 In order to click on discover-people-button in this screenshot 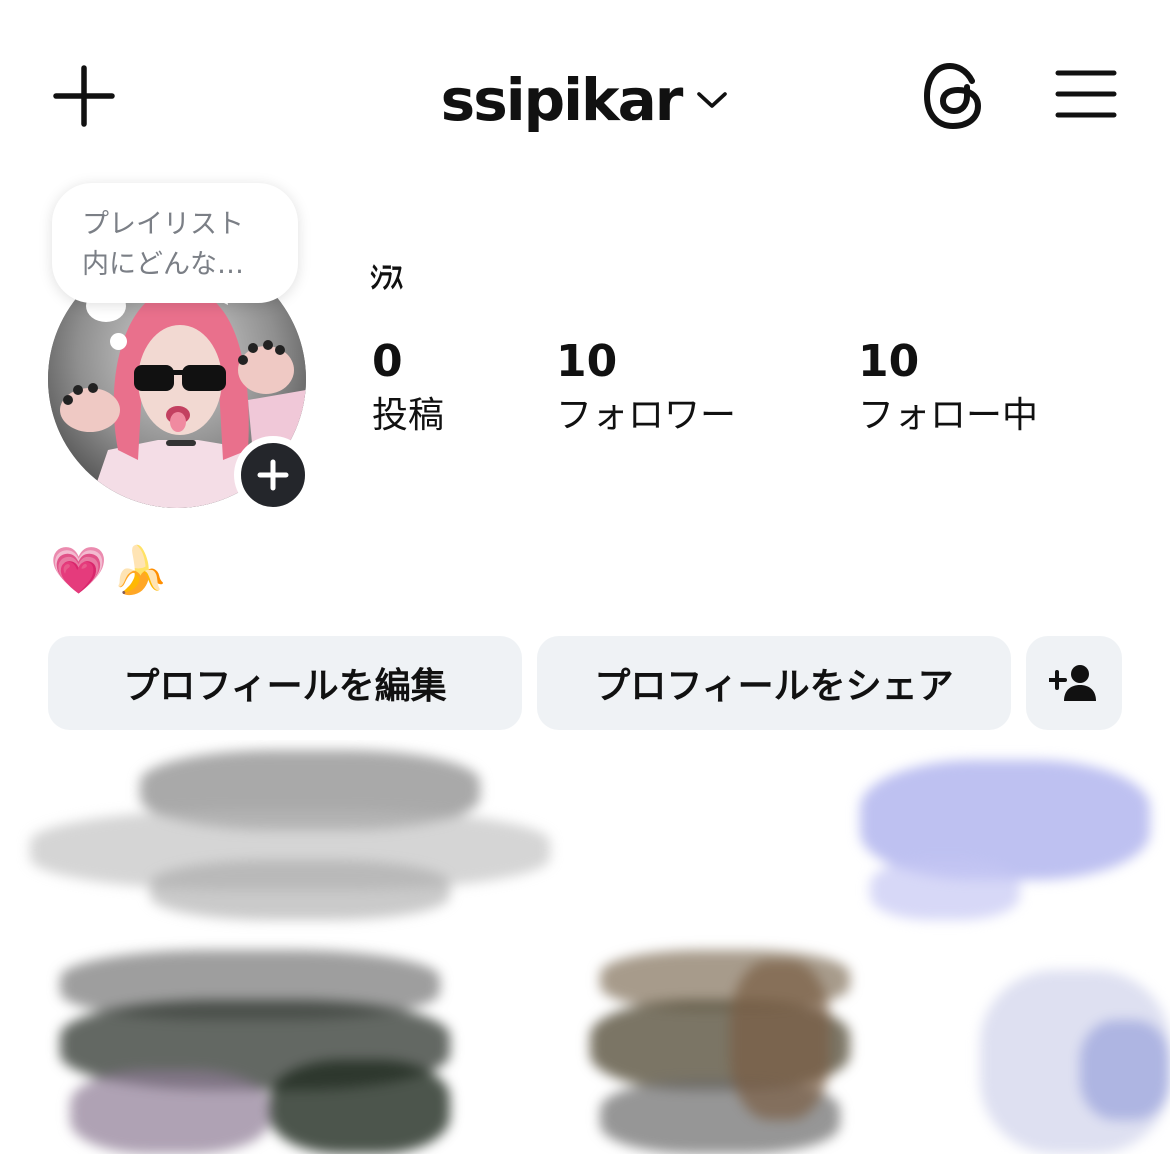, I will do `click(1074, 683)`.